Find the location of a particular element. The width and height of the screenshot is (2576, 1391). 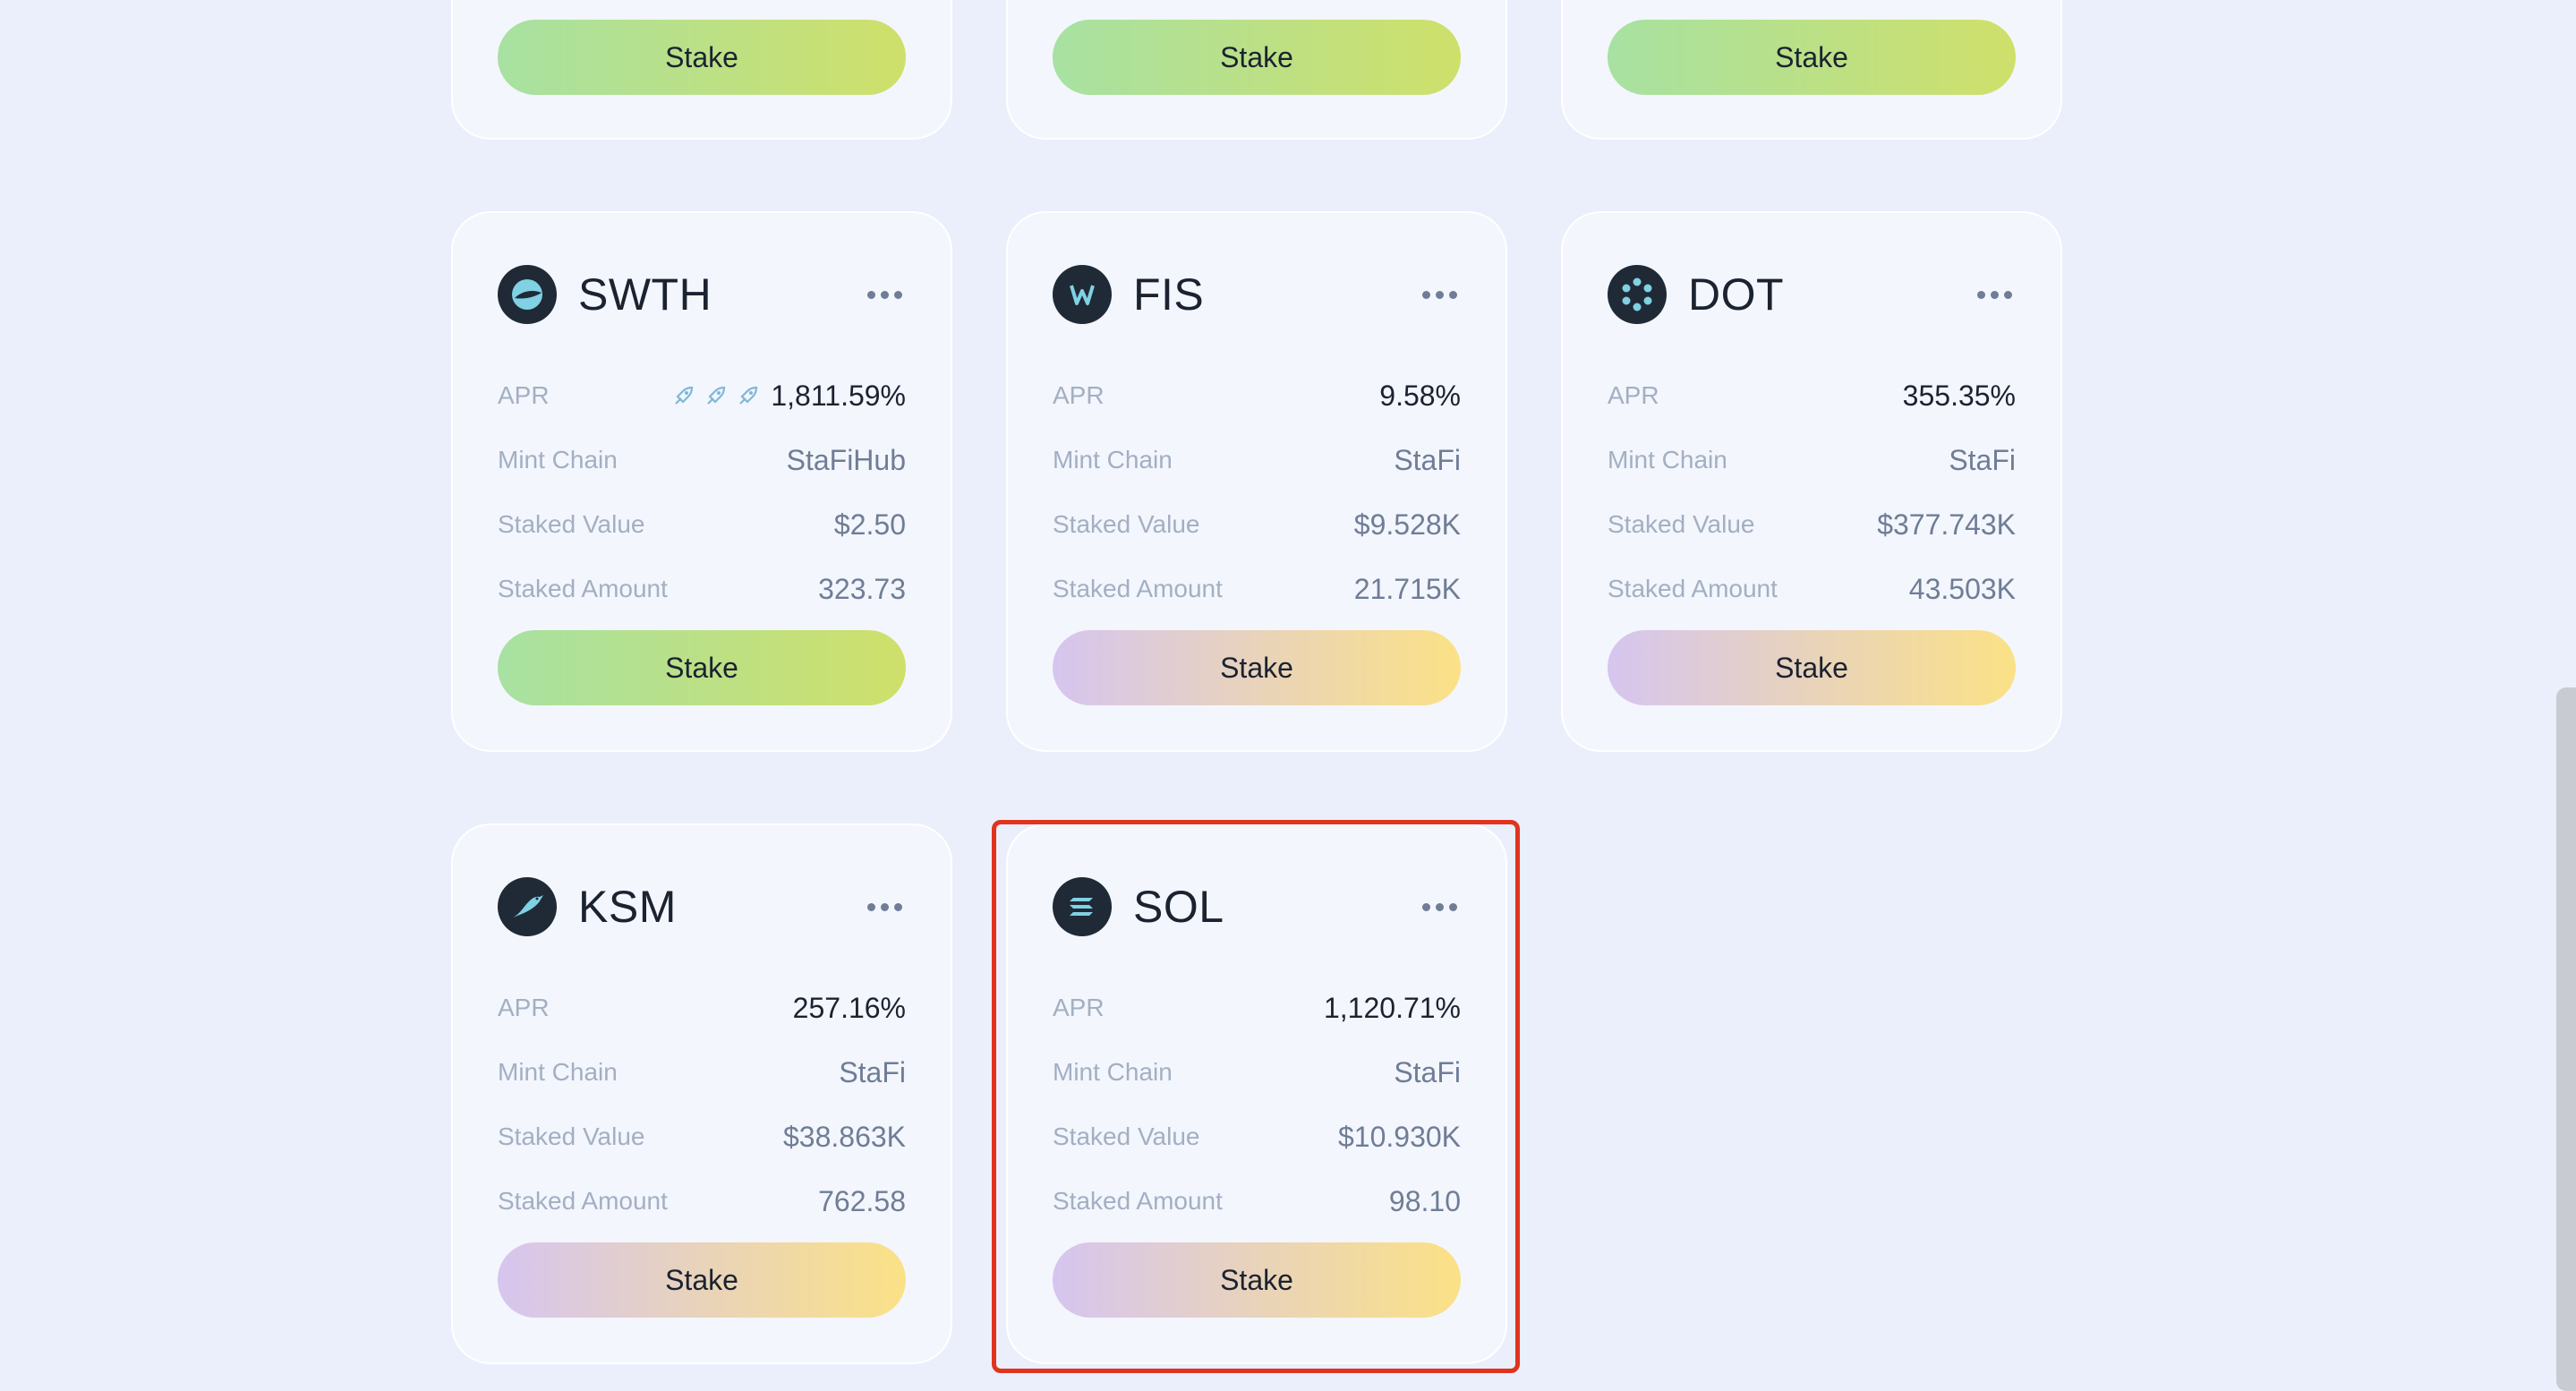

card-header: DOT is located at coordinates (1812, 294).